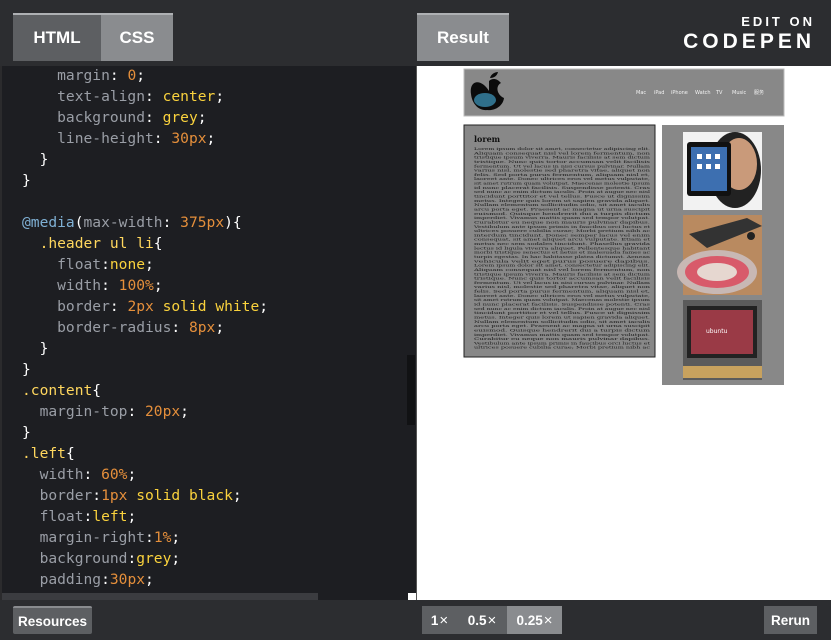  What do you see at coordinates (719, 255) in the screenshot?
I see `turntable-photo` at bounding box center [719, 255].